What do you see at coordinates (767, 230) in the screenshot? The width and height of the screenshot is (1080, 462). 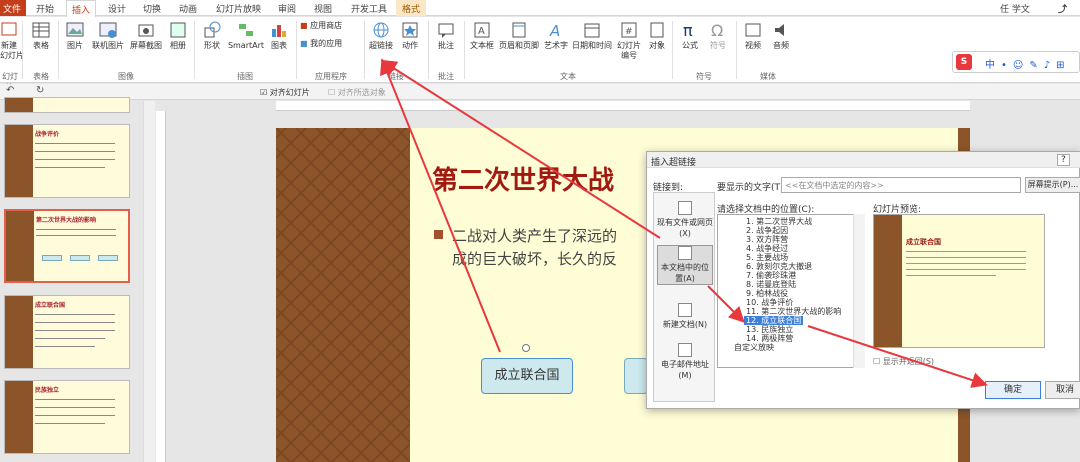 I see `tree-item: 2. 战争起因` at bounding box center [767, 230].